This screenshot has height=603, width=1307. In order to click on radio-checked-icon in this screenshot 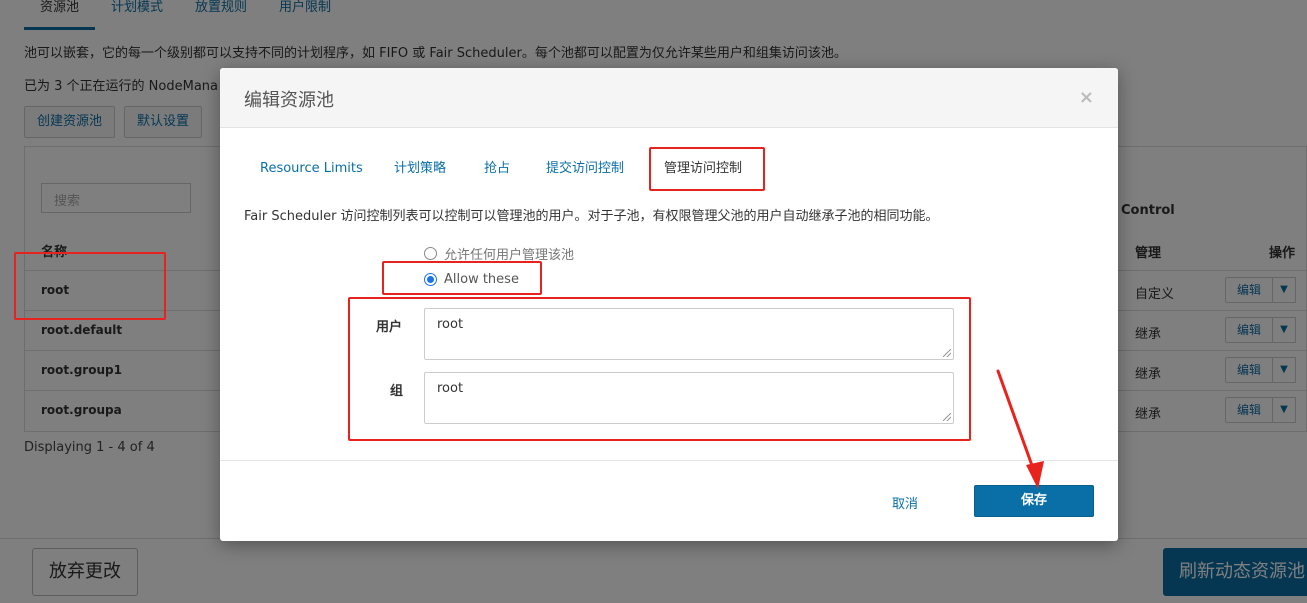, I will do `click(430, 279)`.